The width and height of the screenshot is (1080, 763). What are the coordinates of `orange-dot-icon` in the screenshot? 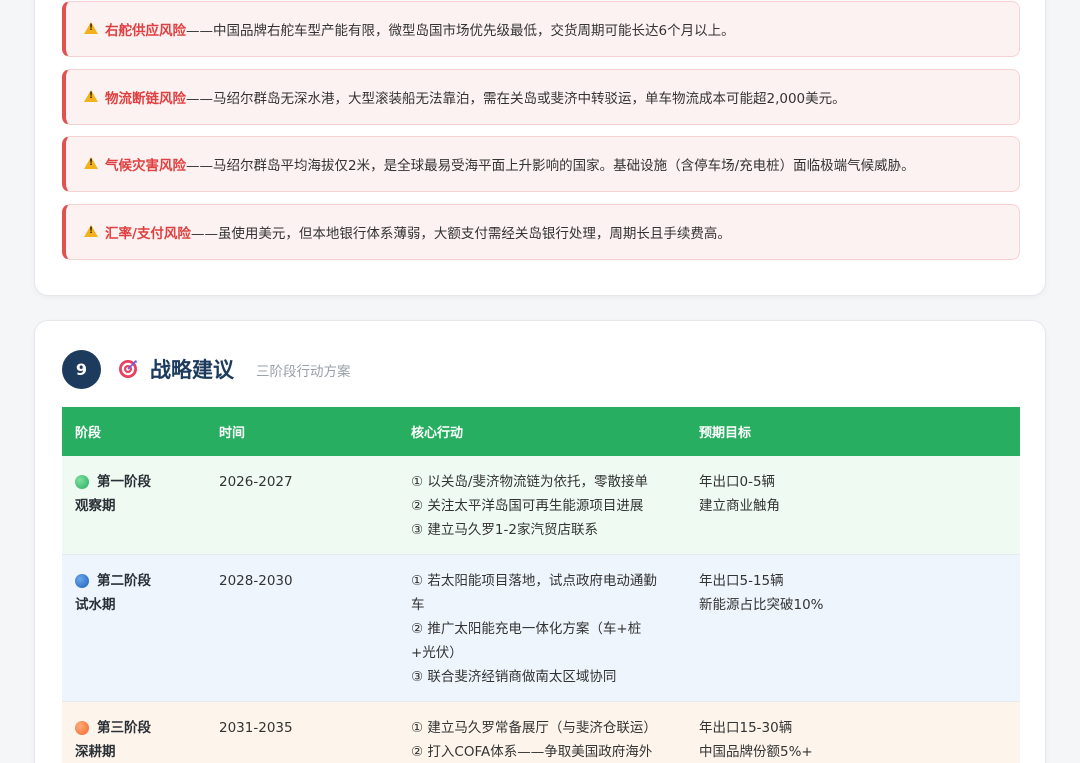 It's located at (82, 728).